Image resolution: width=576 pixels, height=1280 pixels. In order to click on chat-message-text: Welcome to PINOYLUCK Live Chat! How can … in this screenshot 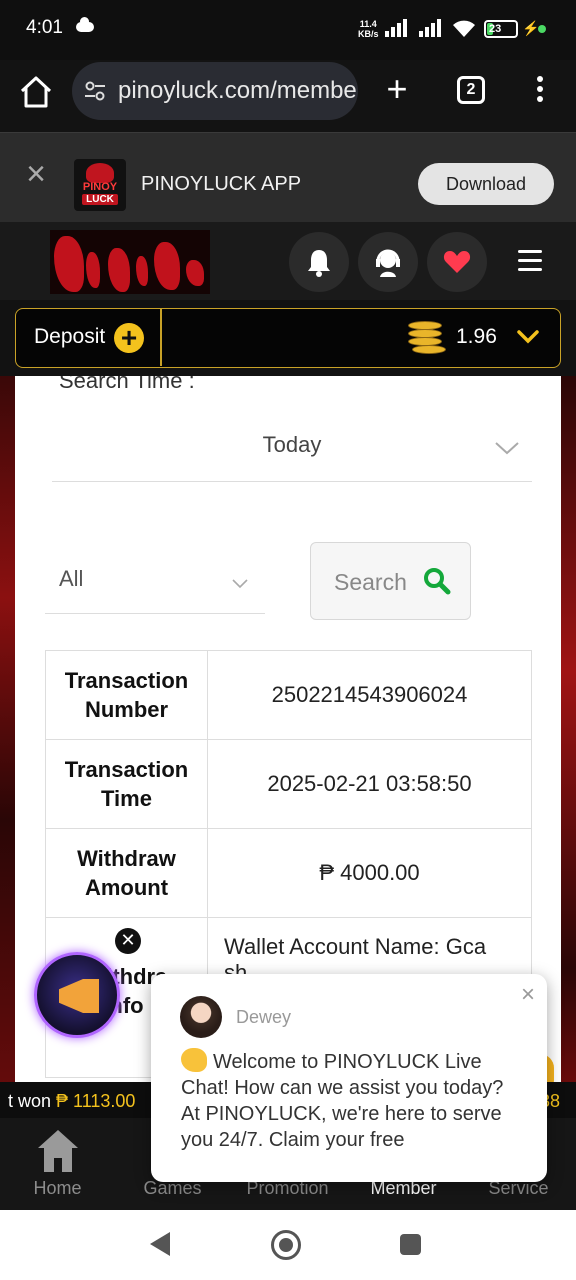, I will do `click(342, 1101)`.